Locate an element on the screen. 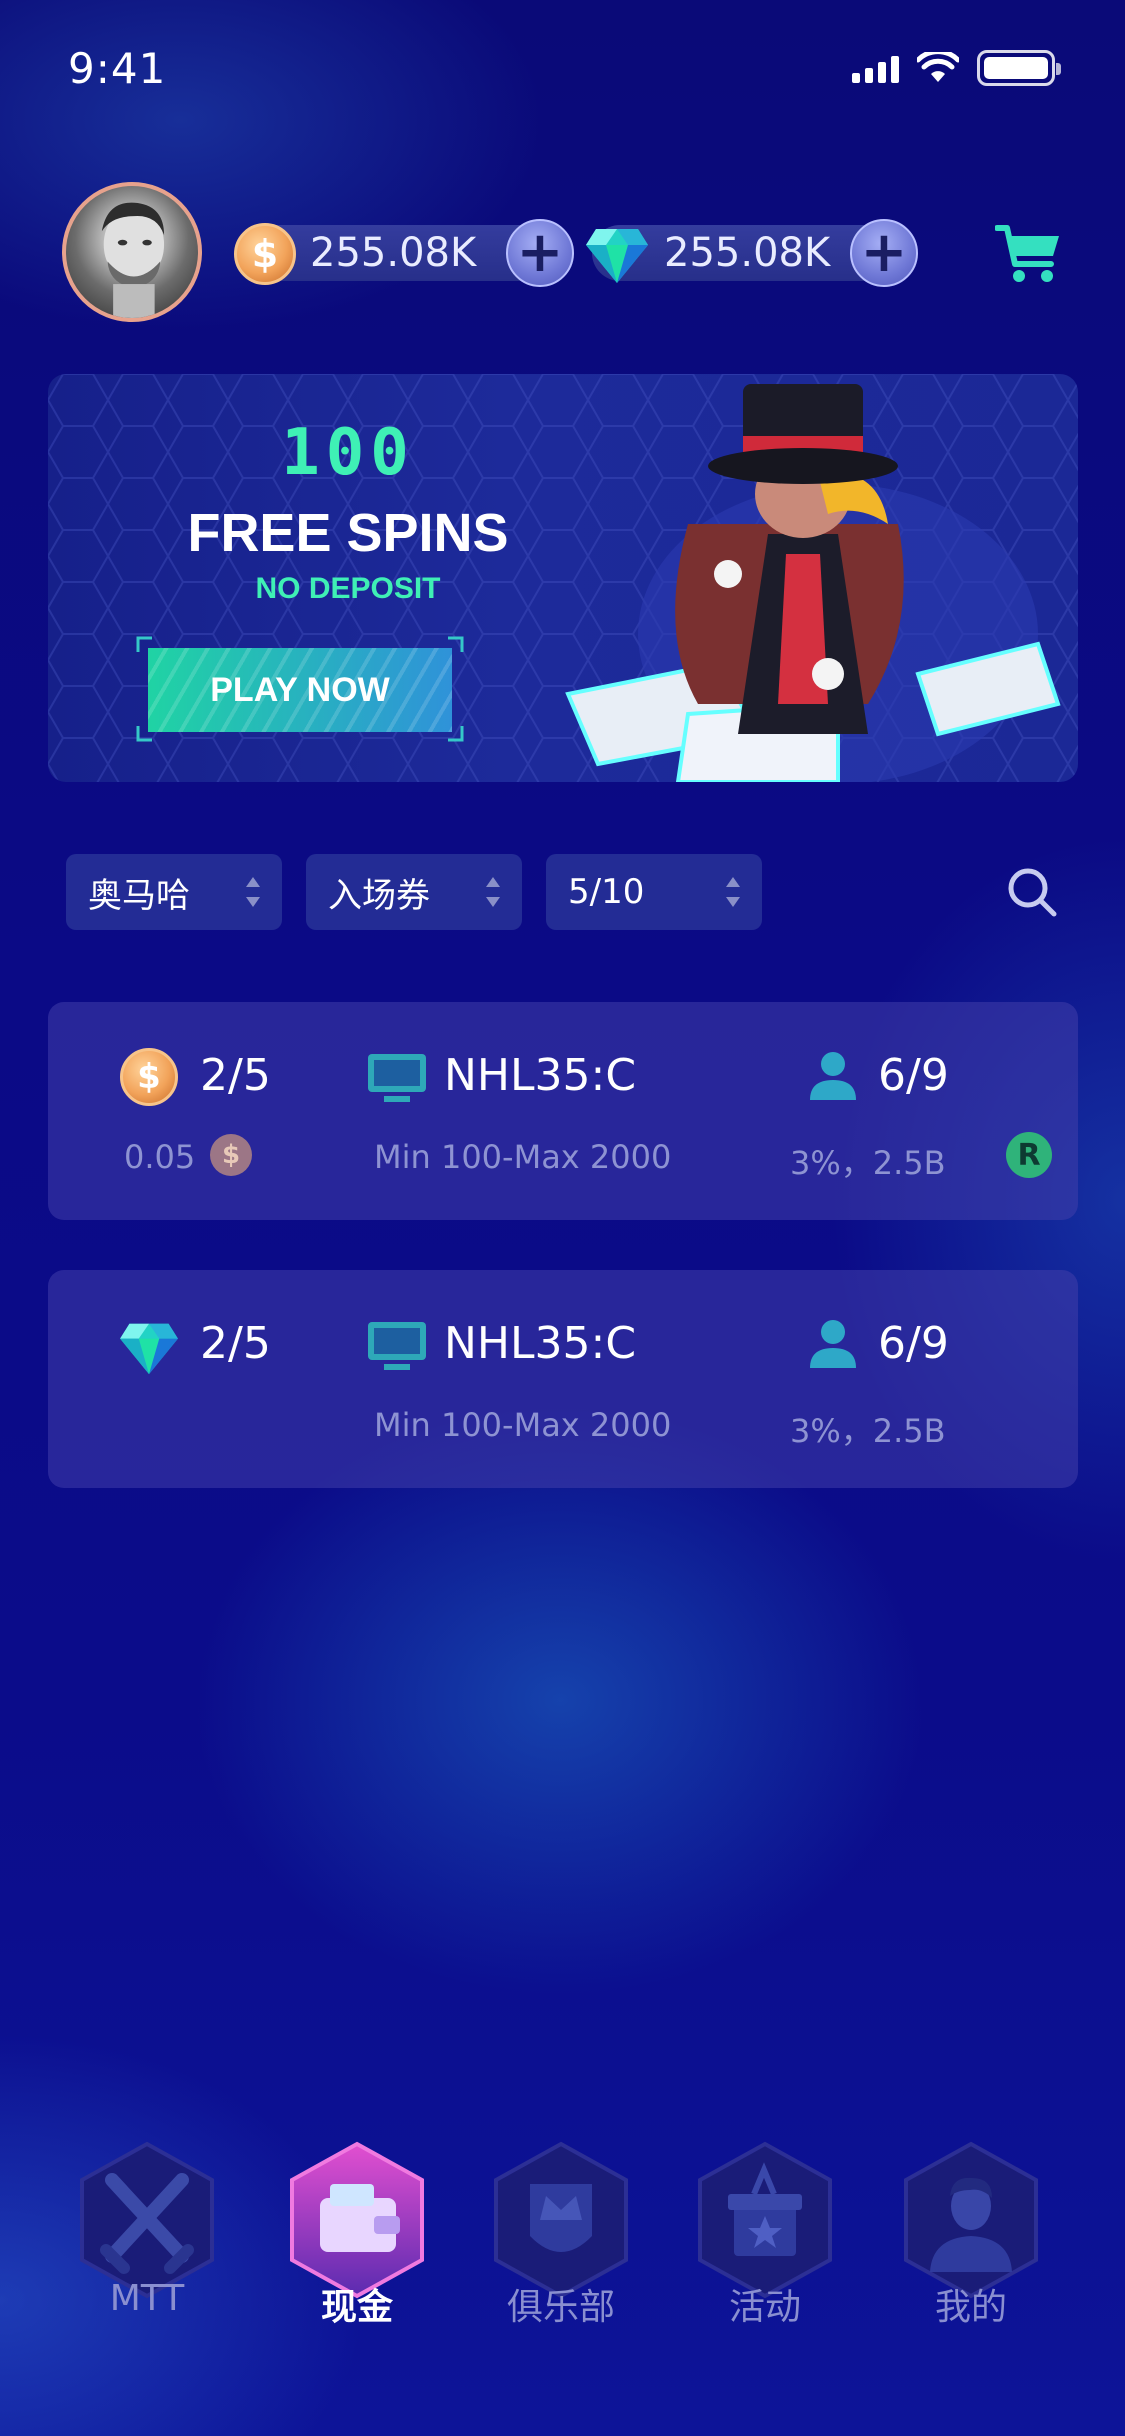  coin-balance: $ 255.08K + is located at coordinates (404, 253).